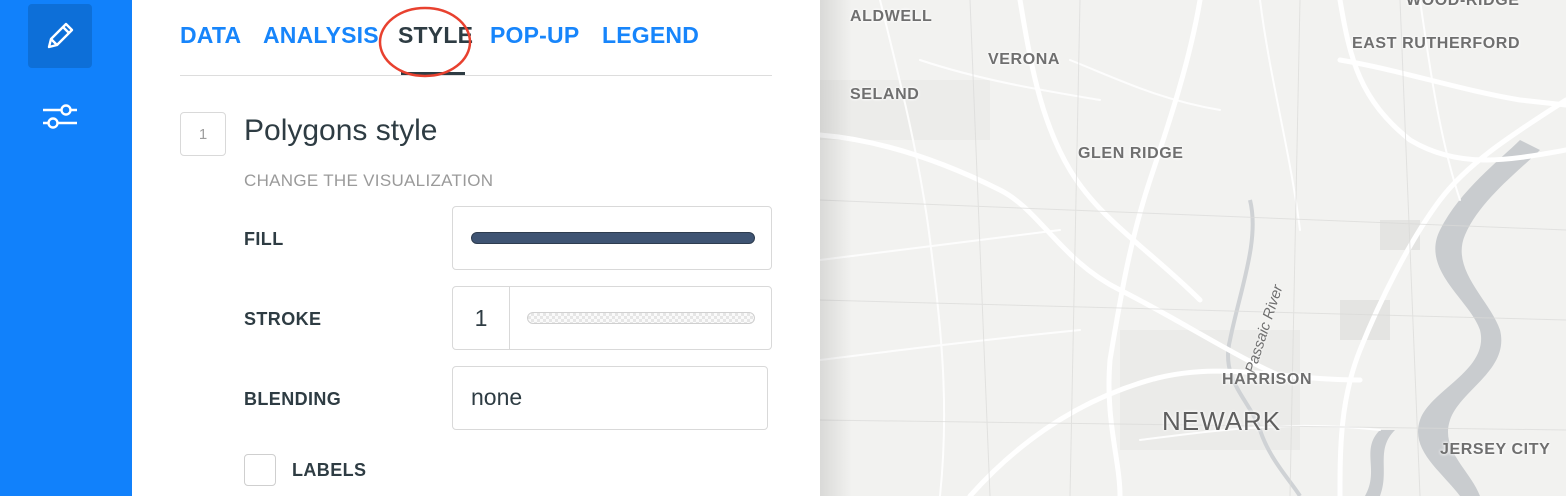  Describe the element at coordinates (1267, 379) in the screenshot. I see `map-label-harrison: HARRISON` at that location.